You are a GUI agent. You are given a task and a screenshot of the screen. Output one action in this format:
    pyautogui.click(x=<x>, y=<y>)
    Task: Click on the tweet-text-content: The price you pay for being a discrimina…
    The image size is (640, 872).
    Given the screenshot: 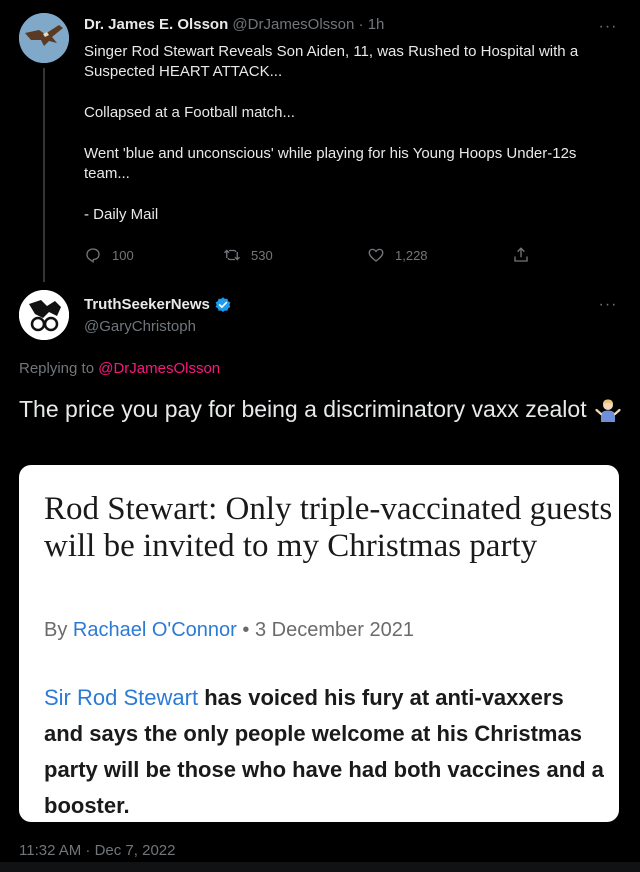 What is the action you would take?
    pyautogui.click(x=303, y=409)
    